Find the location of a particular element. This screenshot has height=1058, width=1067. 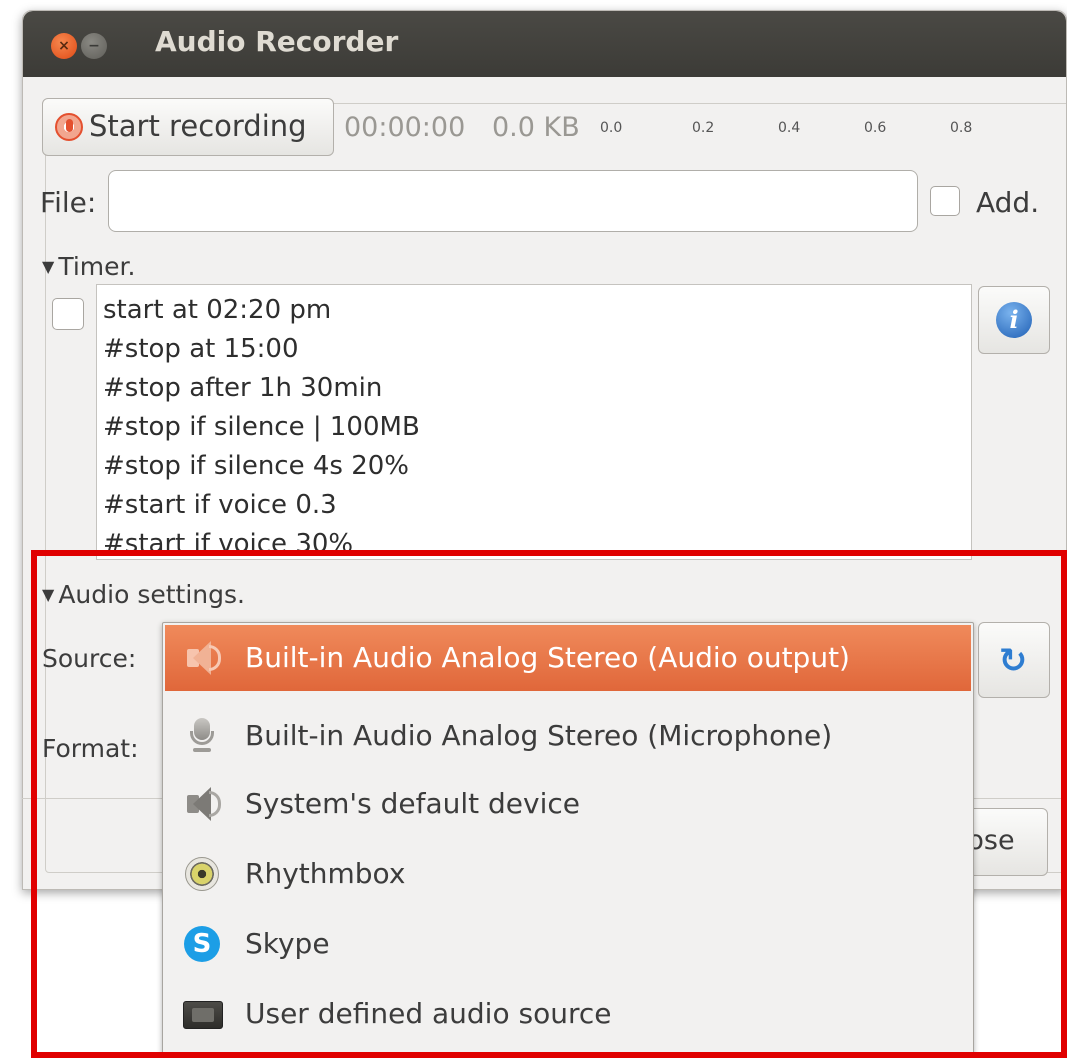

timer-line: start at 02:20 pm is located at coordinates (217, 310).